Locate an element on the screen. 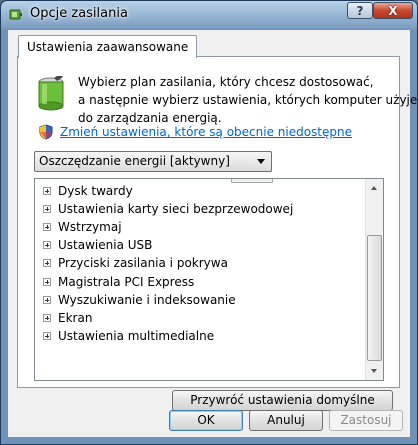 This screenshot has width=418, height=445. tree-item: Ustawienia karty sieci bezprzewodowej is located at coordinates (168, 209).